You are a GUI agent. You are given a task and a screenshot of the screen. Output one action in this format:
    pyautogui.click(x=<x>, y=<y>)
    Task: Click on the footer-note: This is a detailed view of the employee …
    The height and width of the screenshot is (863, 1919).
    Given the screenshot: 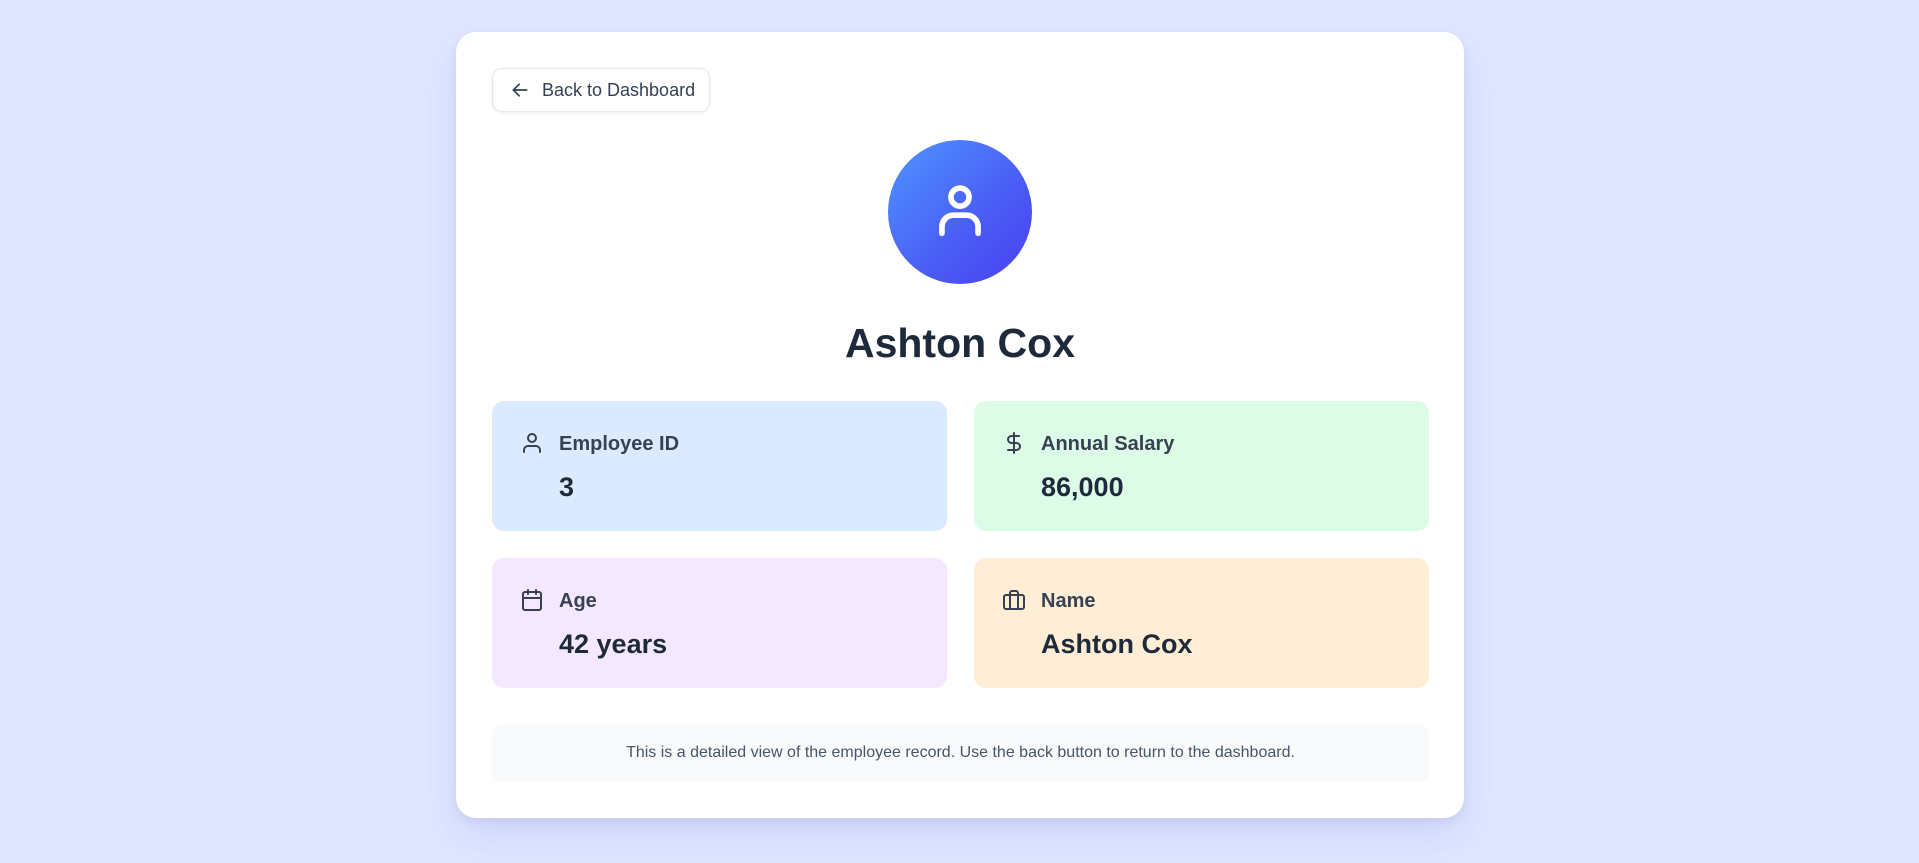 What is the action you would take?
    pyautogui.click(x=960, y=753)
    